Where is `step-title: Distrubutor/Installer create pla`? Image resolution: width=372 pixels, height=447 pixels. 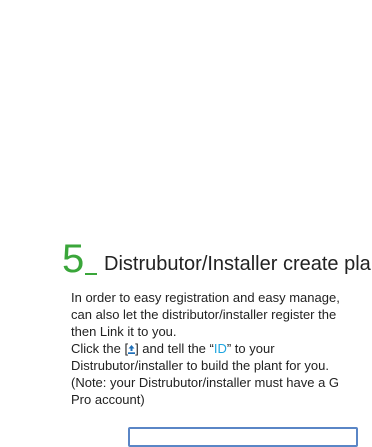
step-title: Distrubutor/Installer create pla is located at coordinates (237, 264).